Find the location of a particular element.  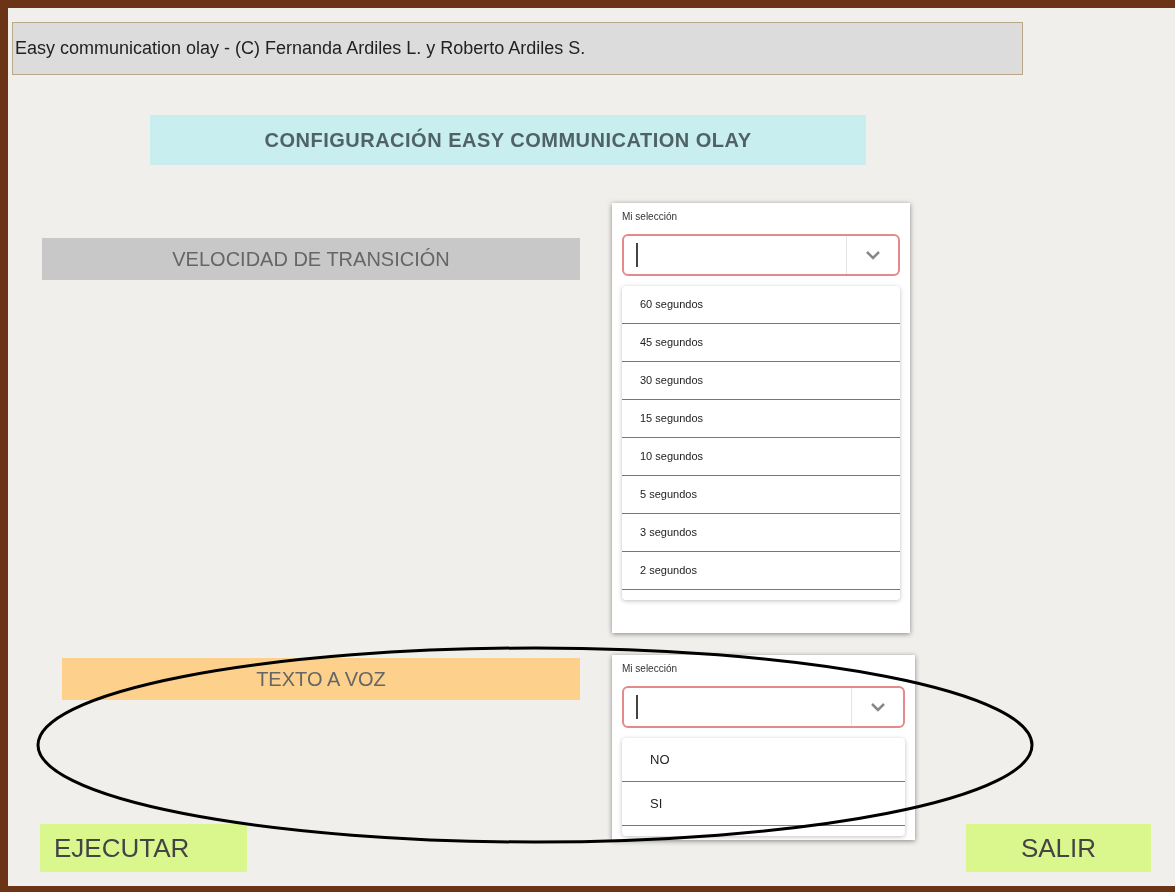

dropdown-option: SI is located at coordinates (763, 804).